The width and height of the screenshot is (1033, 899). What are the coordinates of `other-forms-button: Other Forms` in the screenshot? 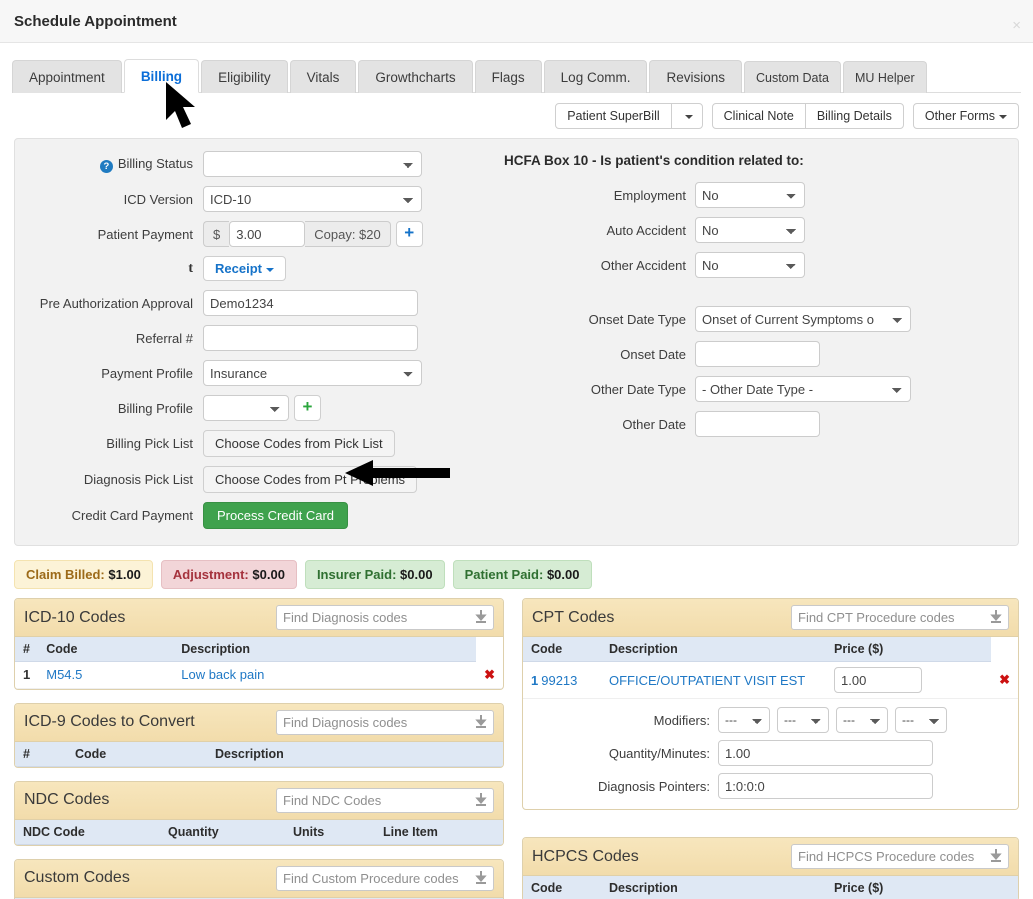 It's located at (965, 116).